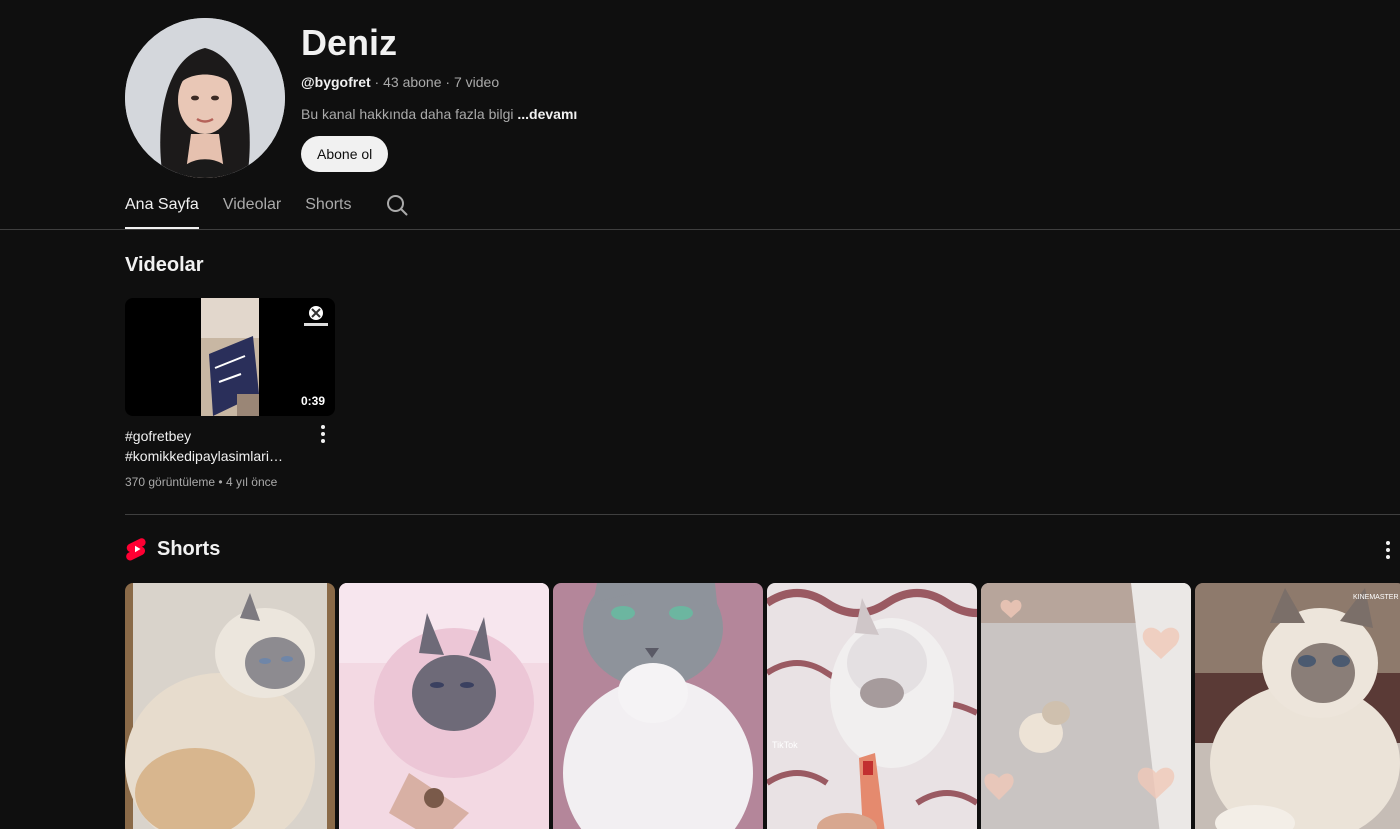 Image resolution: width=1400 pixels, height=829 pixels. I want to click on video-duration: 0:39, so click(312, 401).